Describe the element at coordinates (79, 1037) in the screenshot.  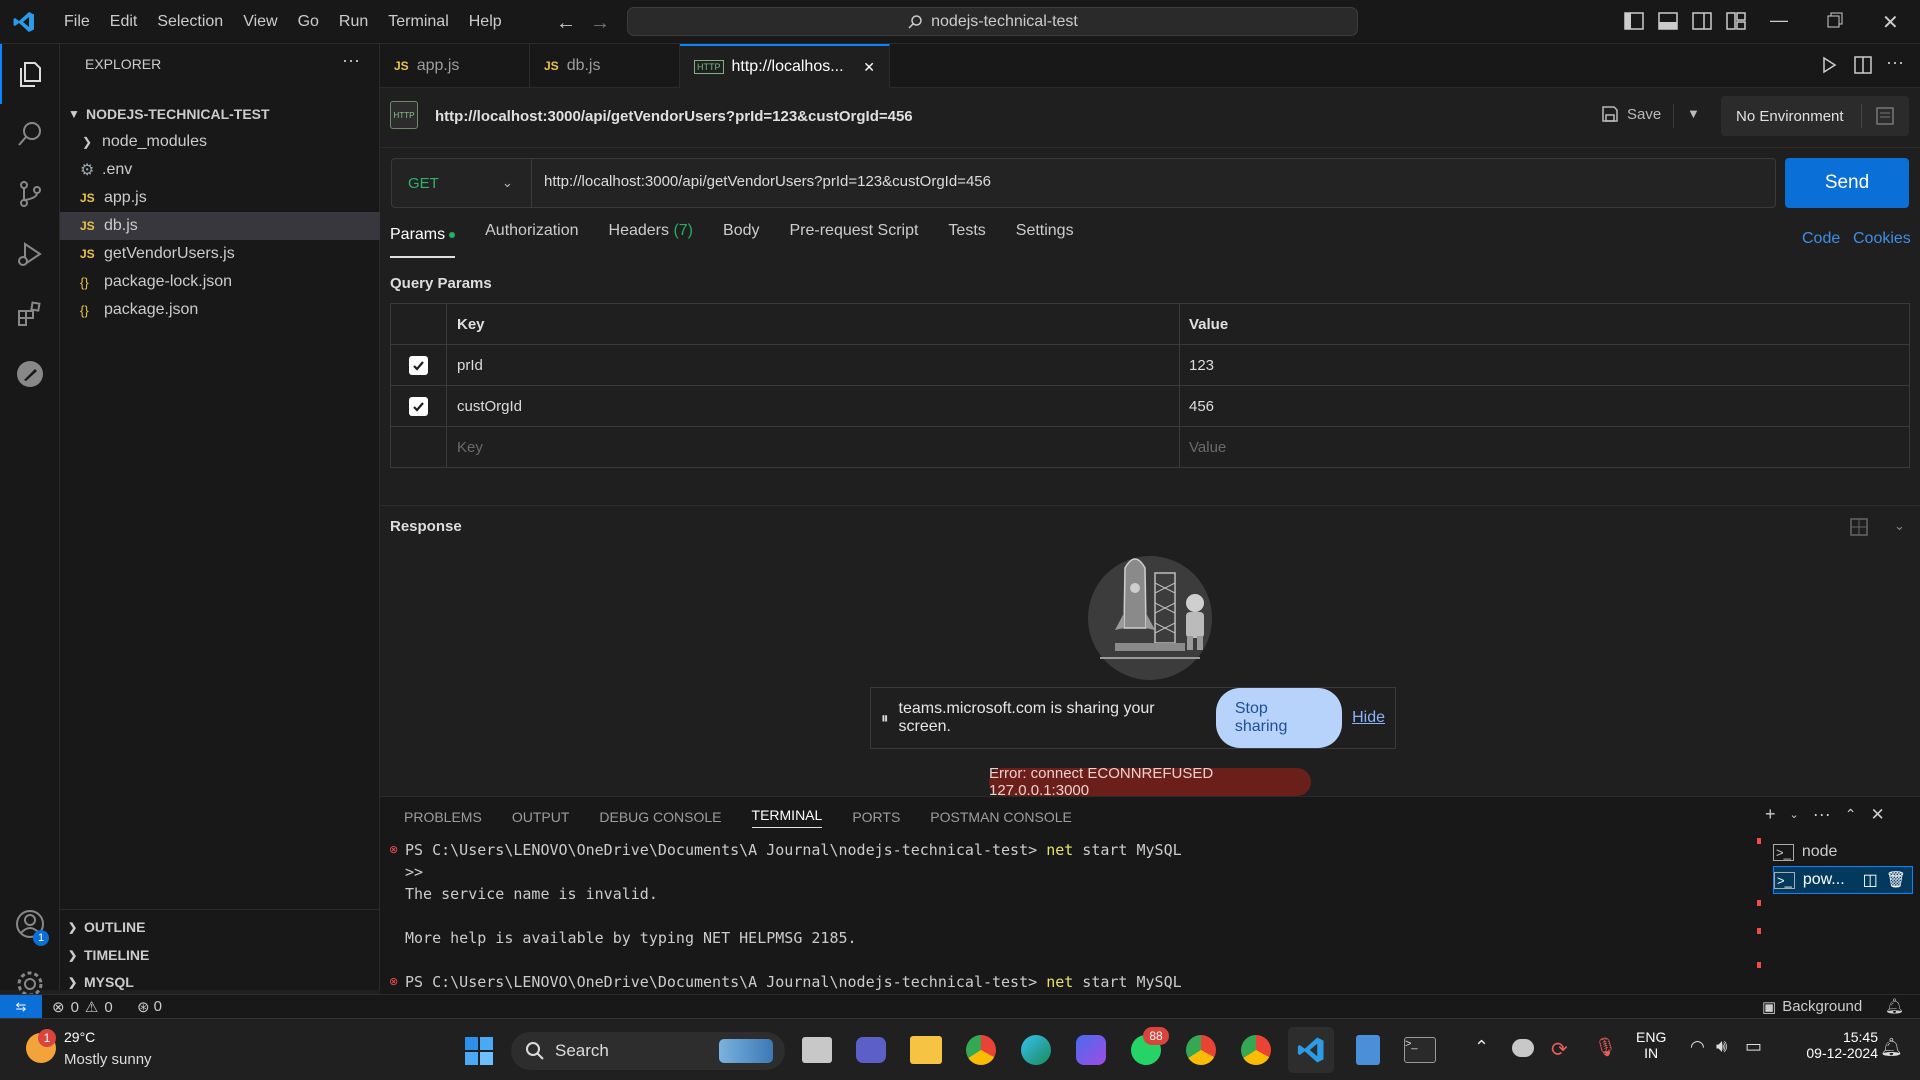
I see `weather-temp: 29°C` at that location.